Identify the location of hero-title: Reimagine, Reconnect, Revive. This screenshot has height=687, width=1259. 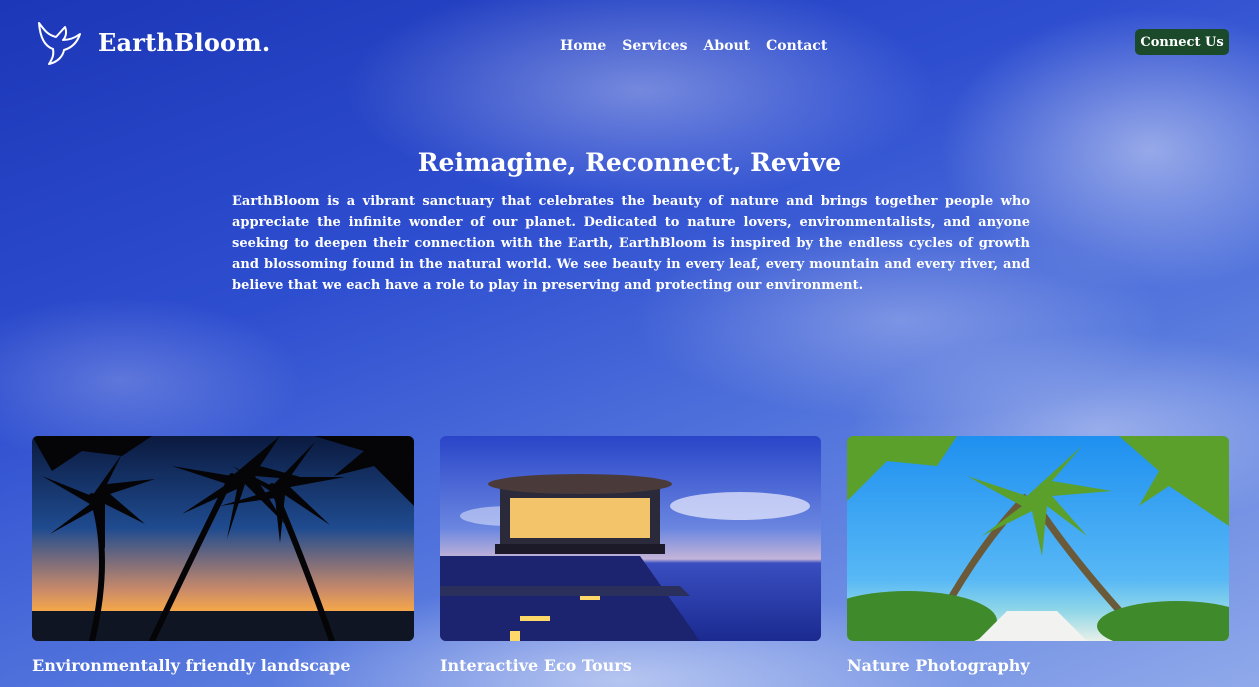
(629, 162).